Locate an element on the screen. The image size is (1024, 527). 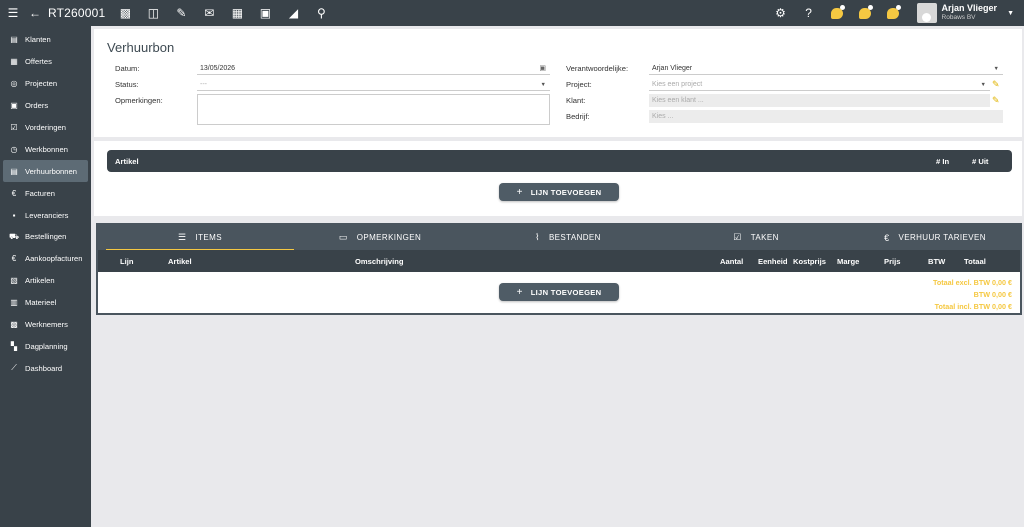
edit-project-pencil-icon: ✎ is located at coordinates (996, 84).